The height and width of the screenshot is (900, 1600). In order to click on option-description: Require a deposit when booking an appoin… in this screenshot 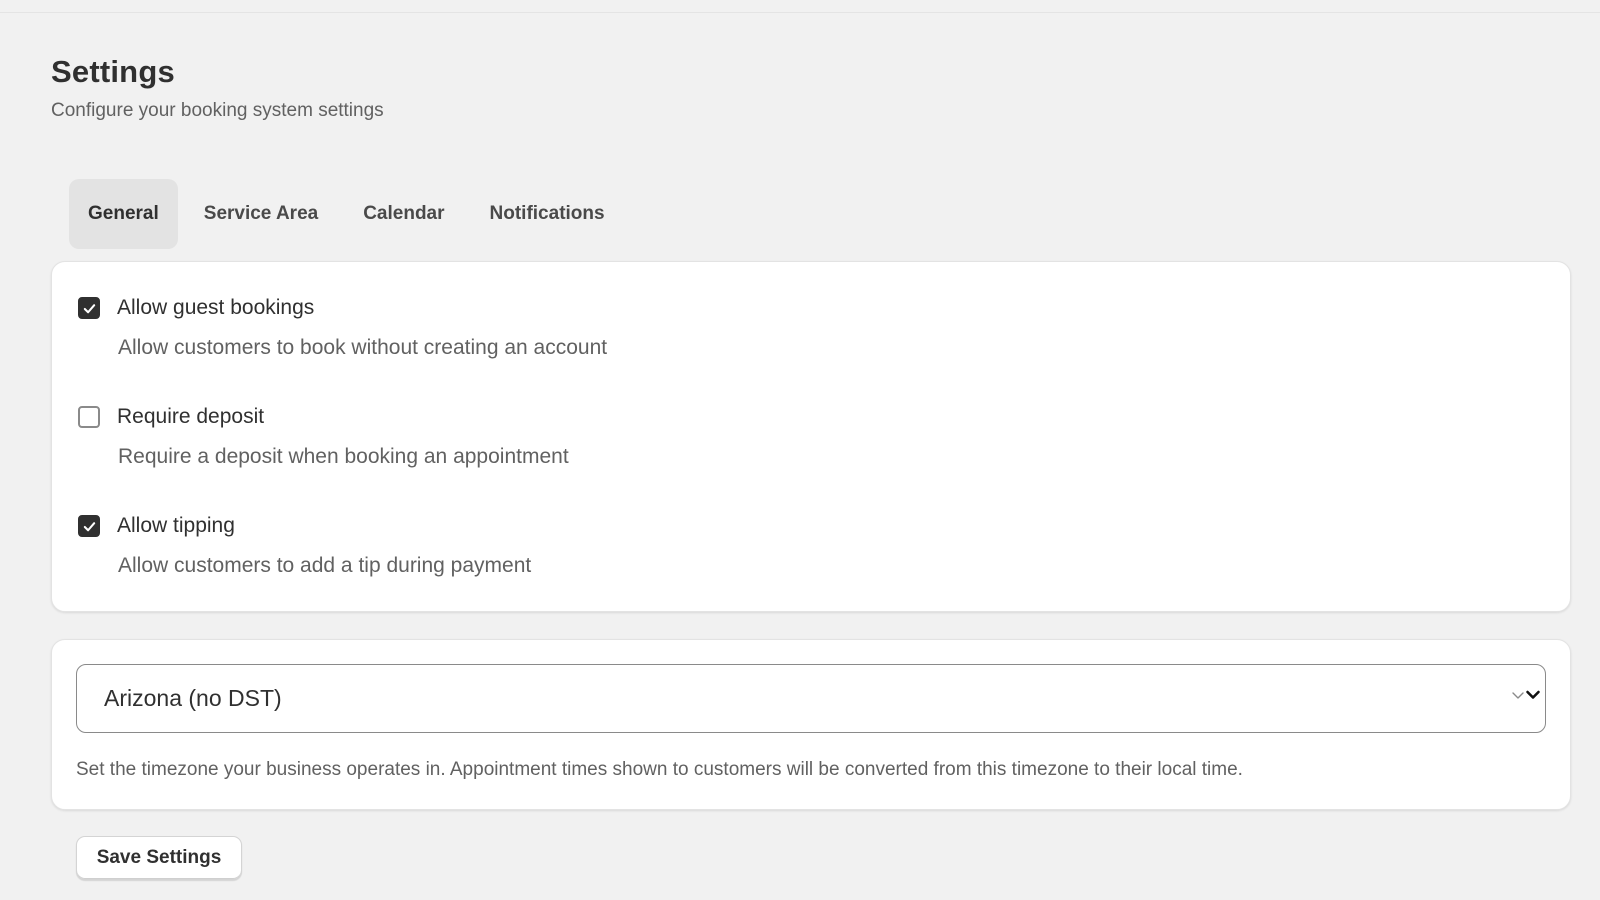, I will do `click(343, 456)`.